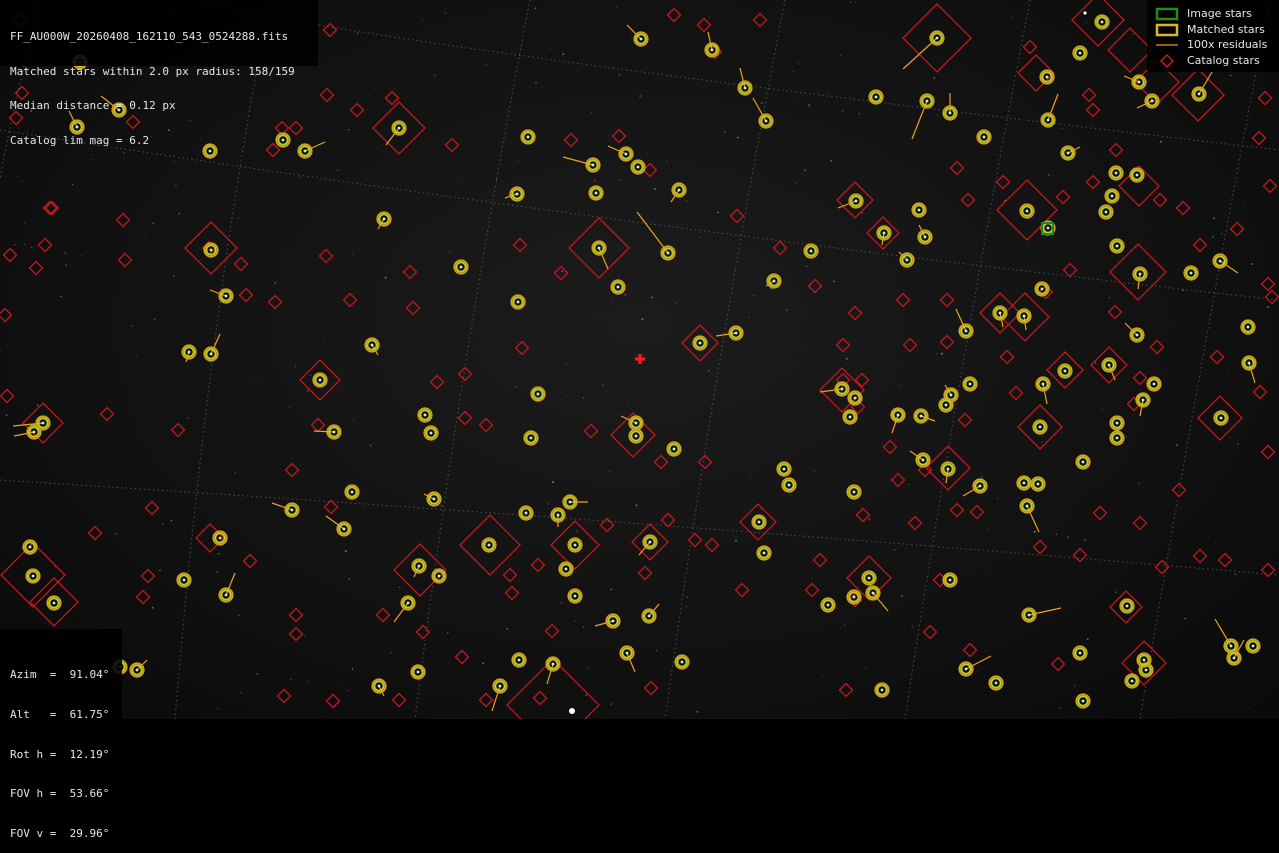  I want to click on grid-line, so click(472, 359).